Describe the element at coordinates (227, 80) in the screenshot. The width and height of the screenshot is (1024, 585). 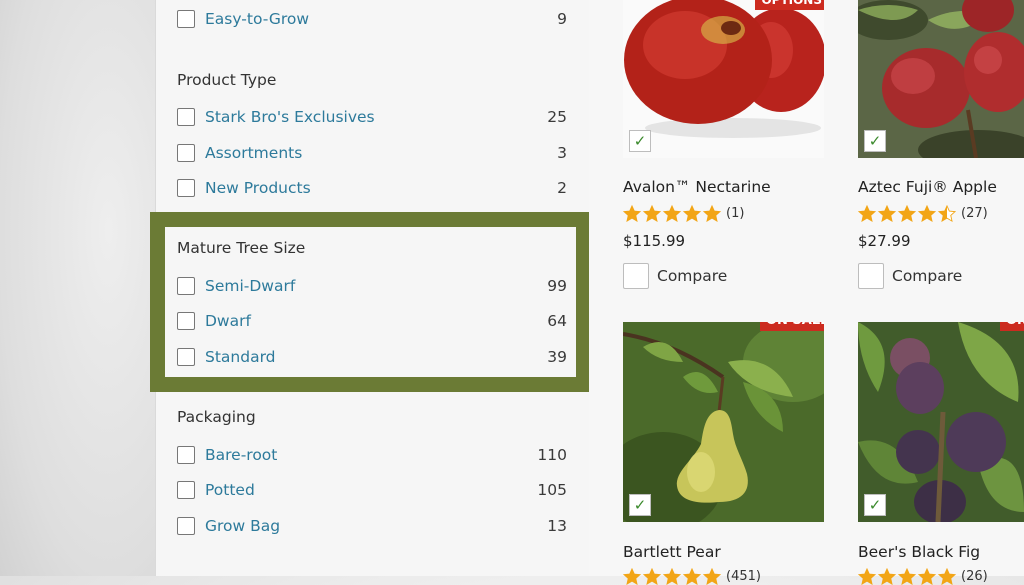
I see `product-type-heading: Product Type` at that location.